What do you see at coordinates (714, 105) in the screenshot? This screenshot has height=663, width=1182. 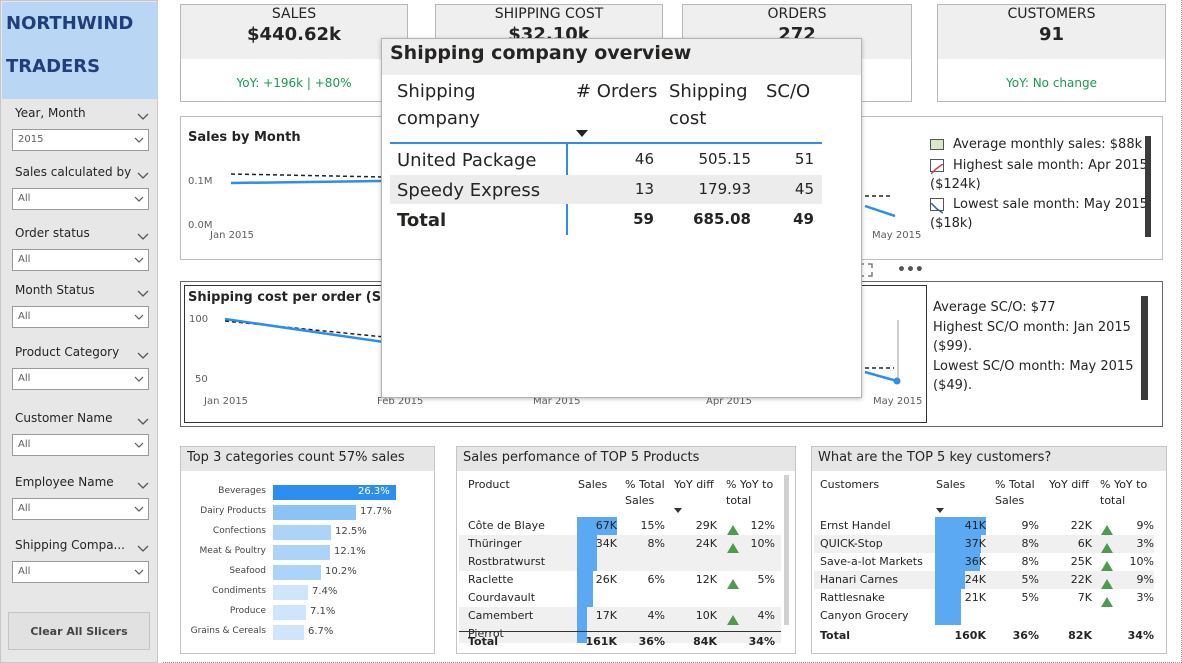 I see `col-header-cost: Shipping cost` at bounding box center [714, 105].